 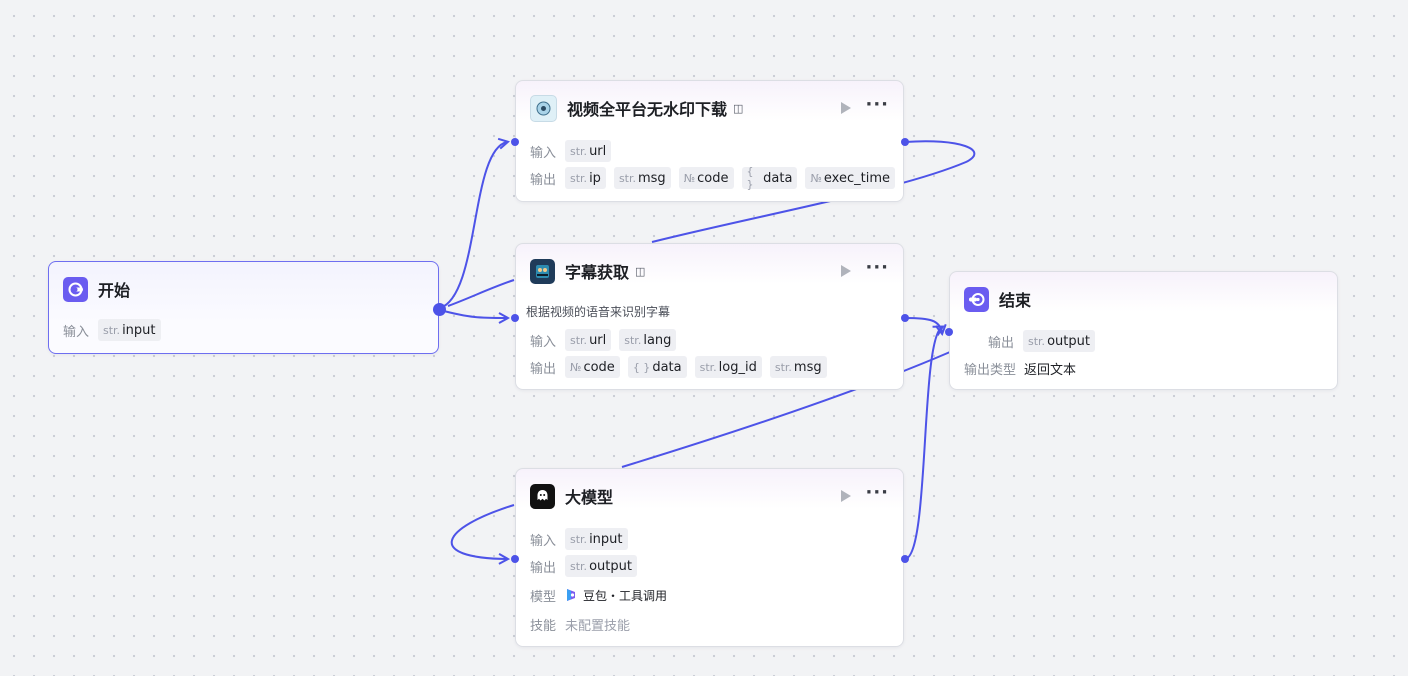 I want to click on subtitle-input-port, so click(x=515, y=318).